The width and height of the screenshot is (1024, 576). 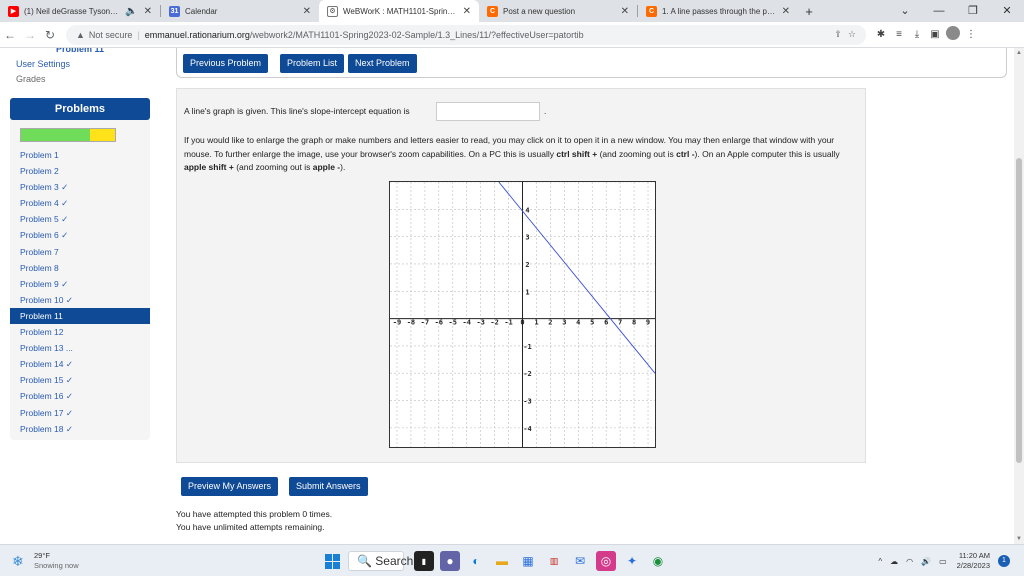 I want to click on sidebar-item-problem: Problem 18 ✓, so click(x=80, y=429).